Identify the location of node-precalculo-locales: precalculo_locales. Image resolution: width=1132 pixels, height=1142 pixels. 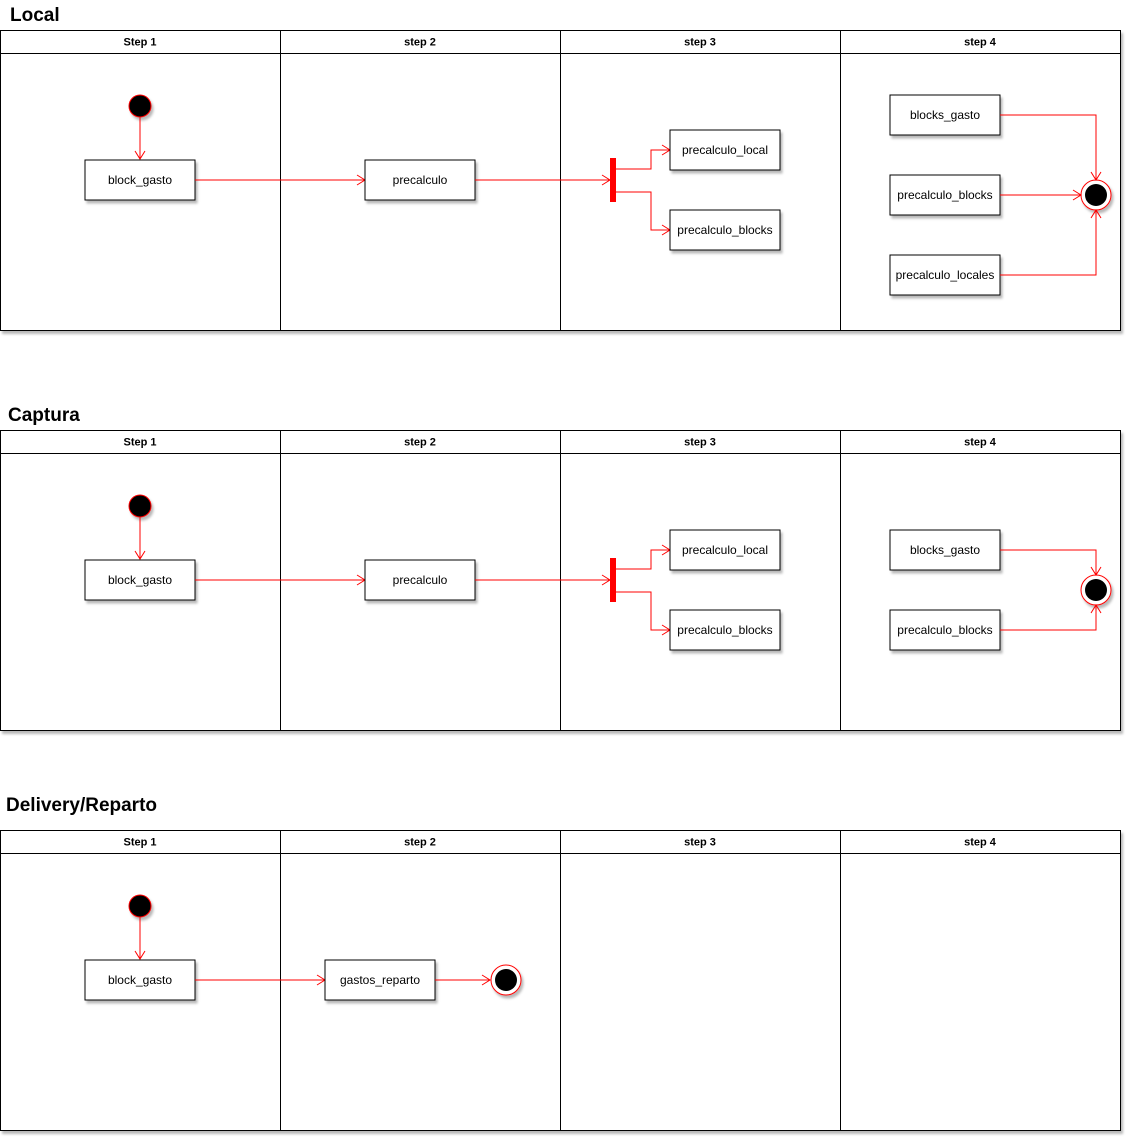
(945, 275).